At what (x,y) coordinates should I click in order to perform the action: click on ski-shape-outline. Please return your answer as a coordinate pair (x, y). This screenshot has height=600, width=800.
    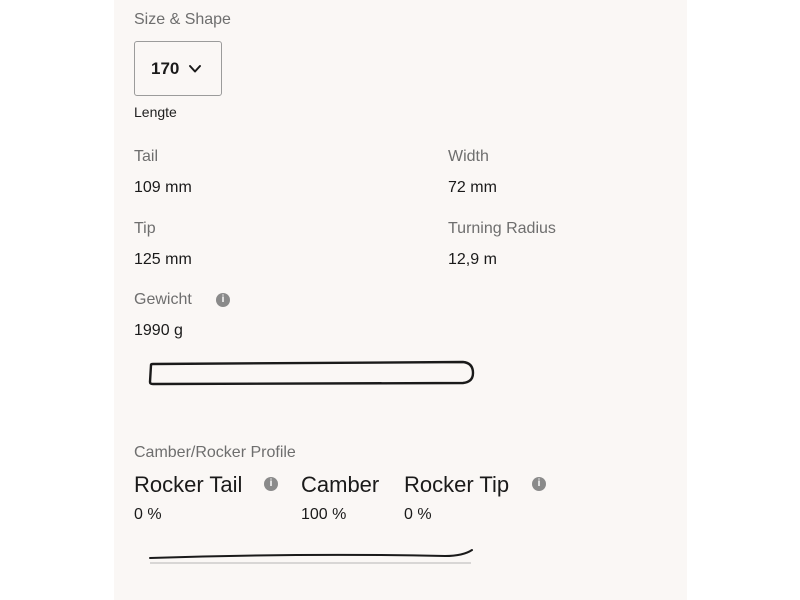
    Looking at the image, I should click on (311, 373).